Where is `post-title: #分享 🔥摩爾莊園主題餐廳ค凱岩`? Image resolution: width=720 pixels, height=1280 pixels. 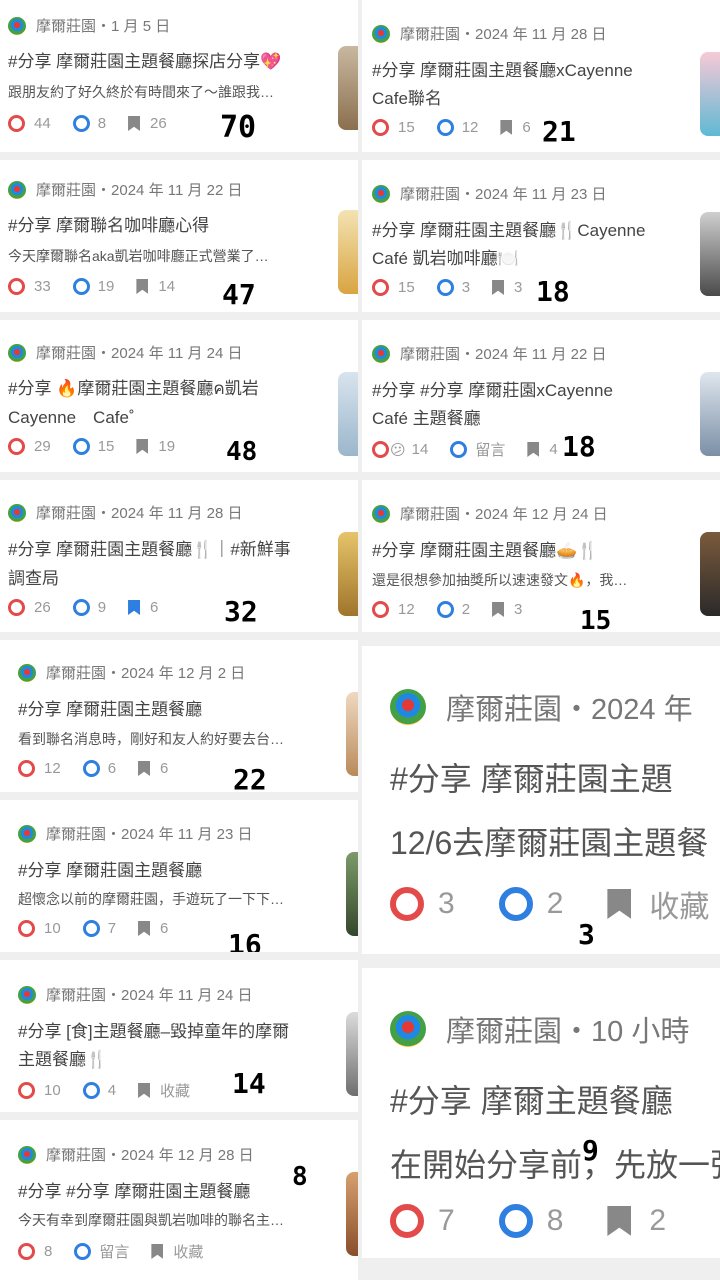 post-title: #分享 🔥摩爾莊園主題餐廳ค凱岩 is located at coordinates (133, 388).